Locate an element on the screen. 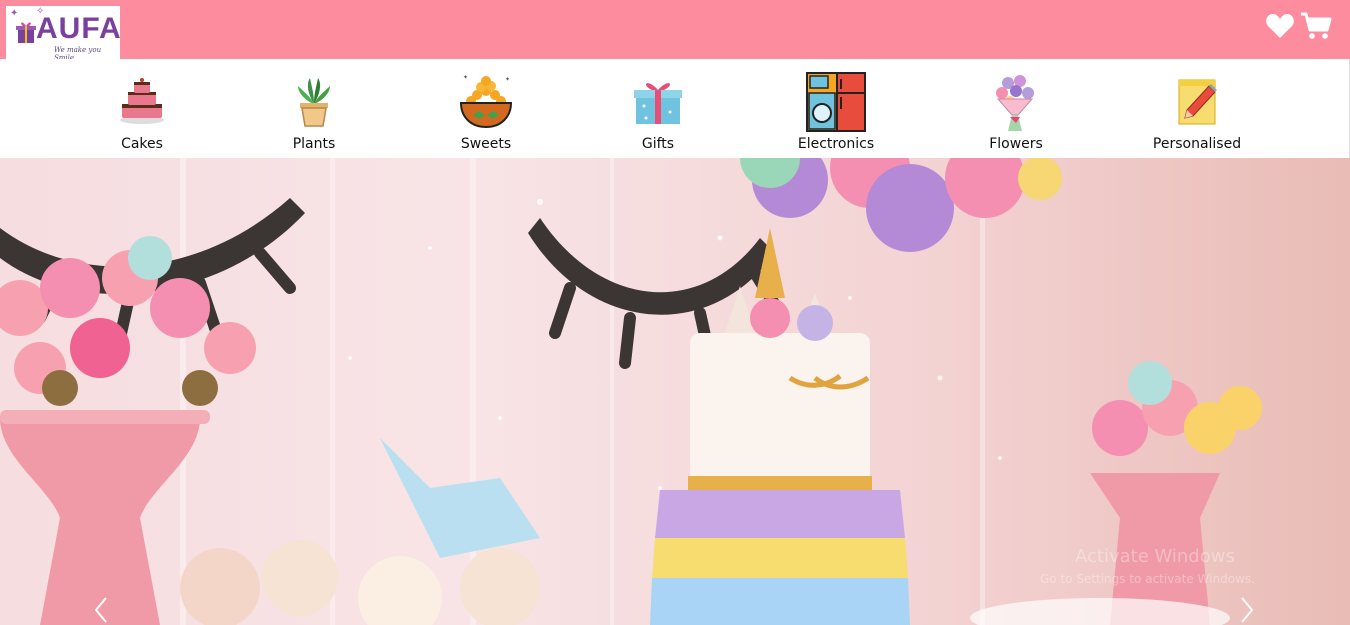 Image resolution: width=1350 pixels, height=625 pixels. cake-icon is located at coordinates (142, 102).